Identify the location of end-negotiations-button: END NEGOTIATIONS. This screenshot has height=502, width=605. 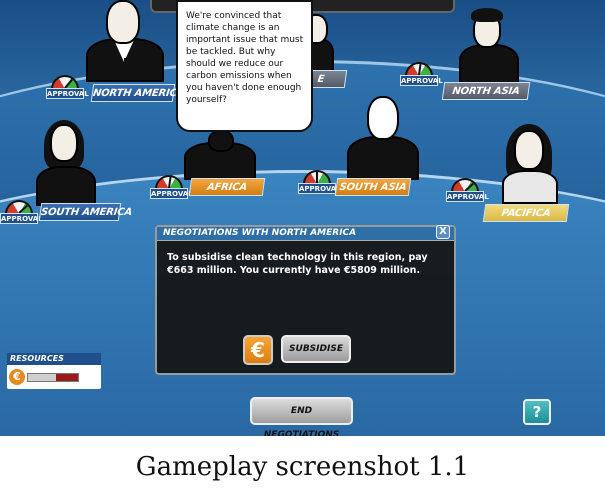
(301, 416).